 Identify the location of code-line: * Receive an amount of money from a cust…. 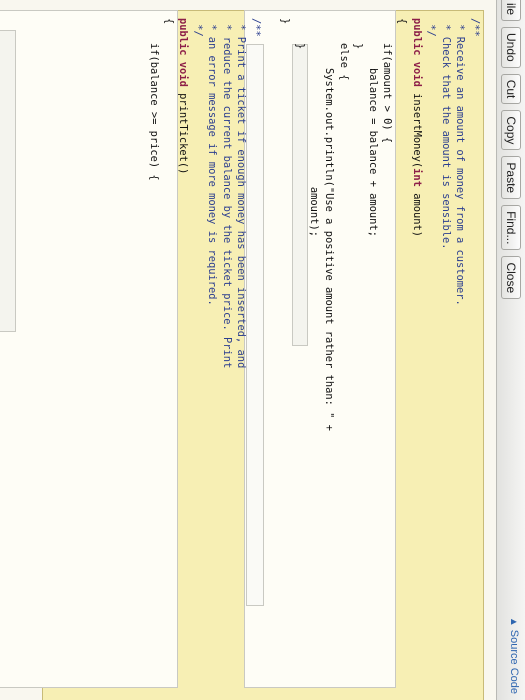
(460, 224).